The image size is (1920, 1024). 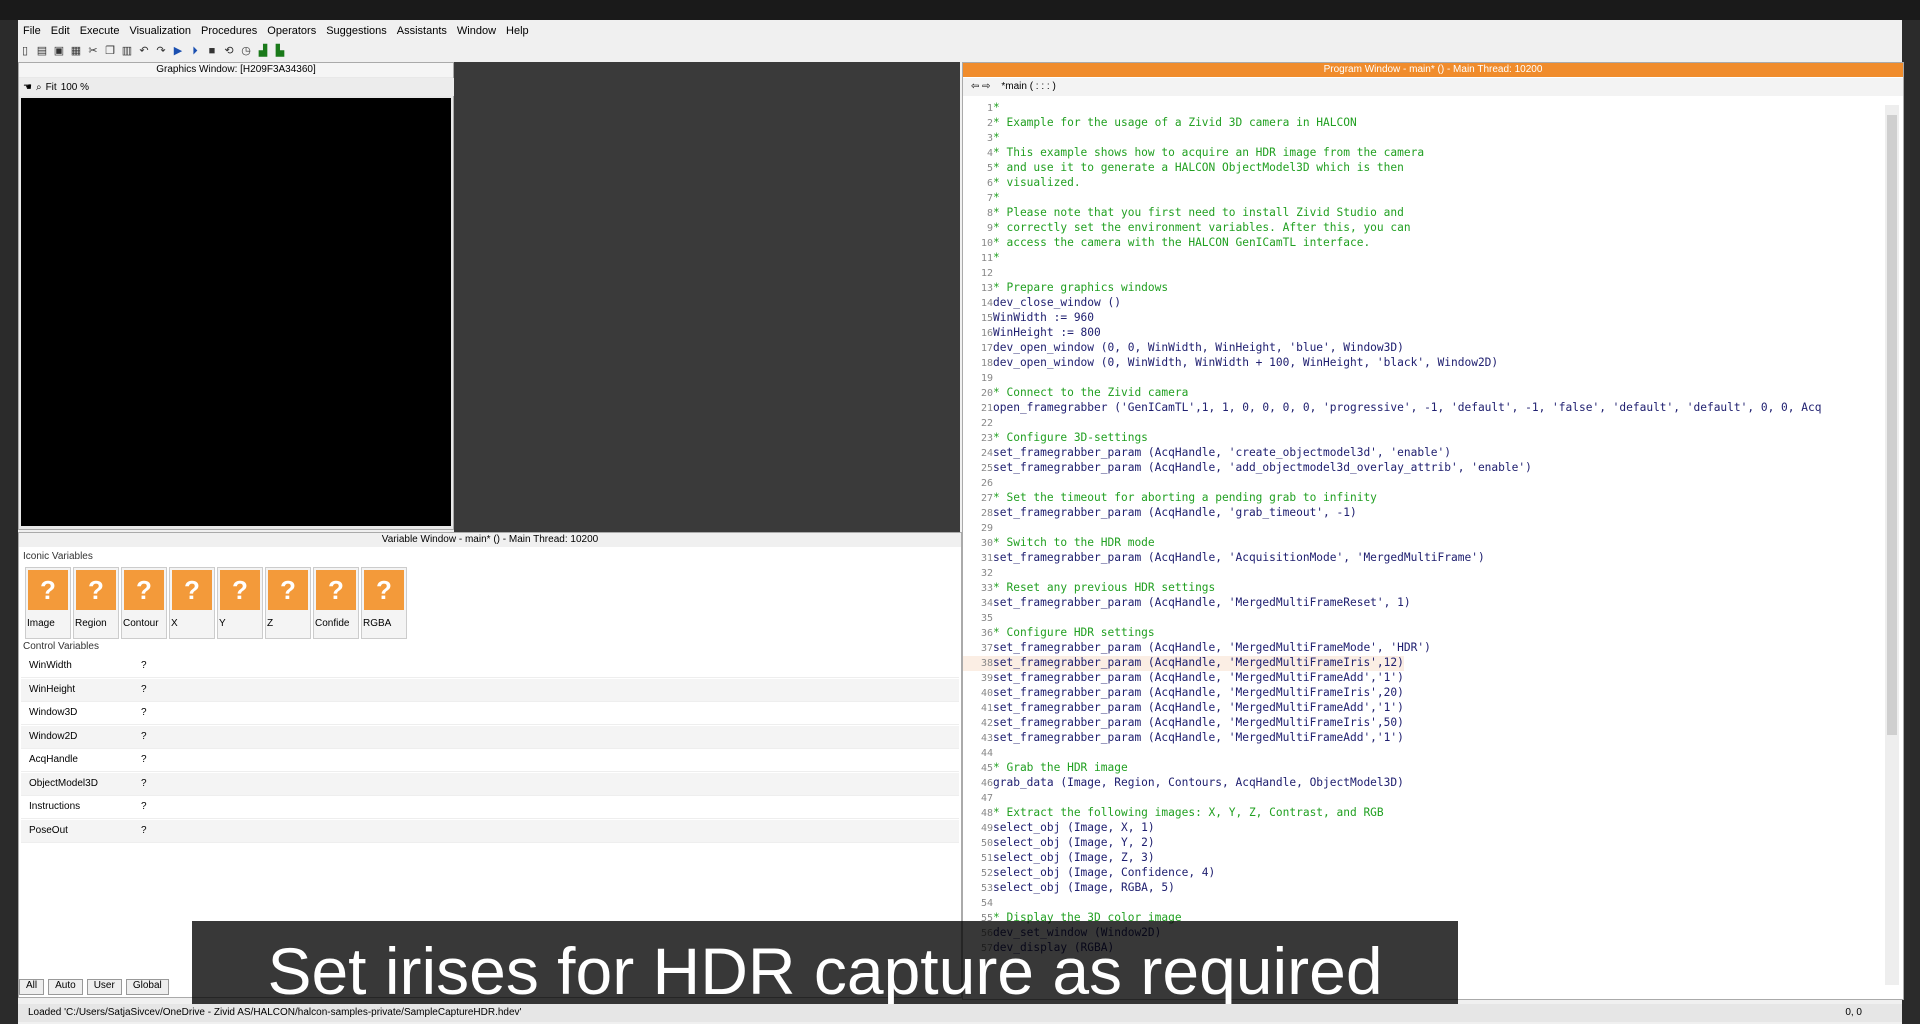 What do you see at coordinates (160, 31) in the screenshot?
I see `menu-visualization: Visualization` at bounding box center [160, 31].